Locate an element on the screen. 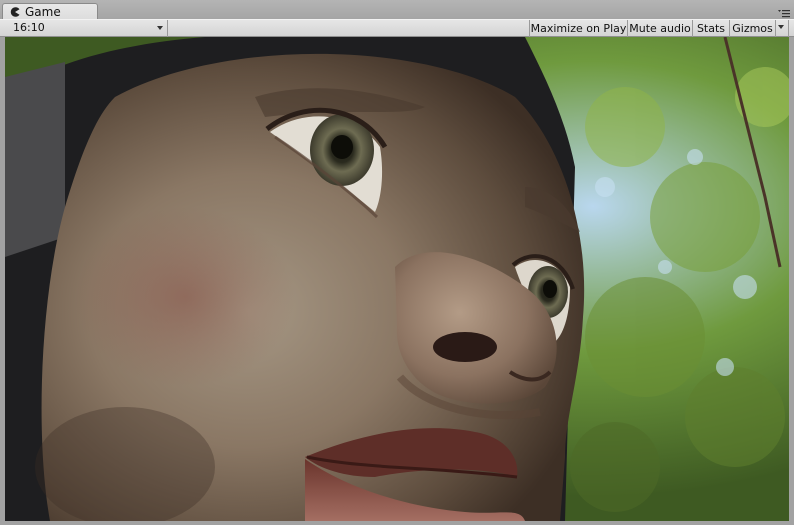  tab-strip: Game is located at coordinates (397, 10).